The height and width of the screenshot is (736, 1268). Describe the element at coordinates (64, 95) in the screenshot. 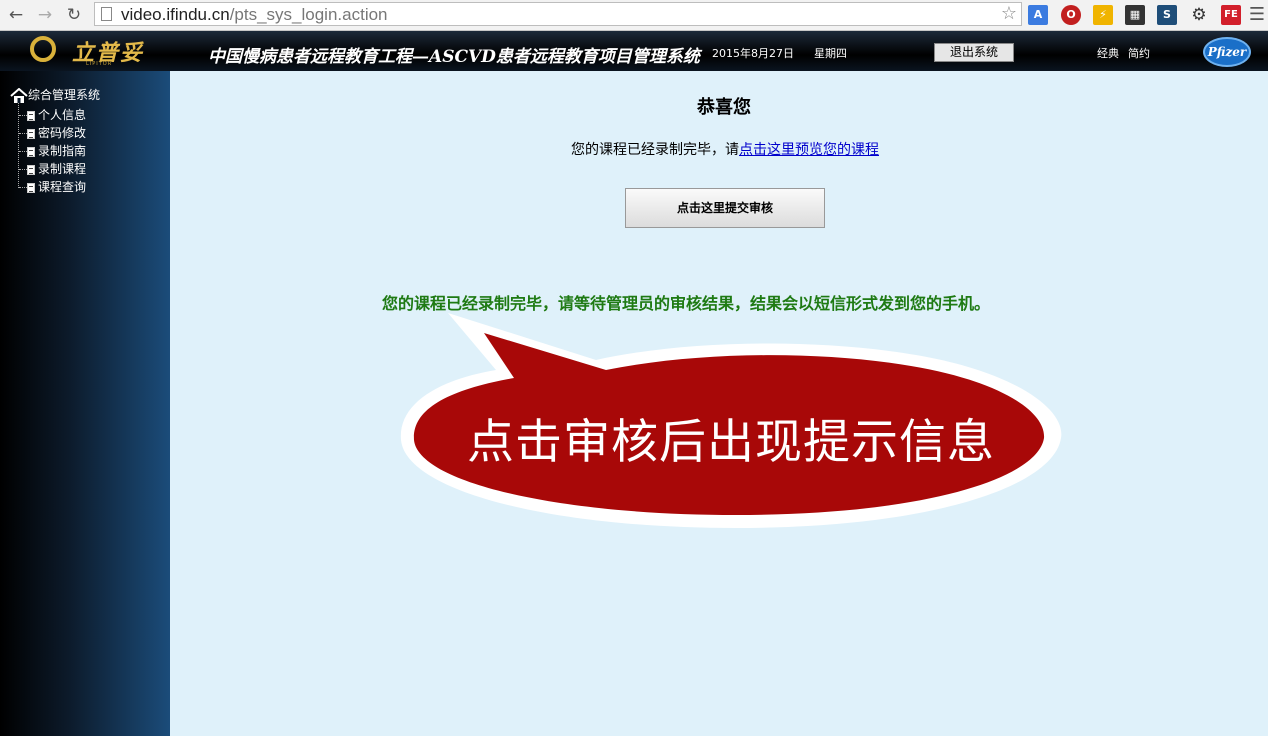

I see `sidebar-root-label: 综合管理系统` at that location.